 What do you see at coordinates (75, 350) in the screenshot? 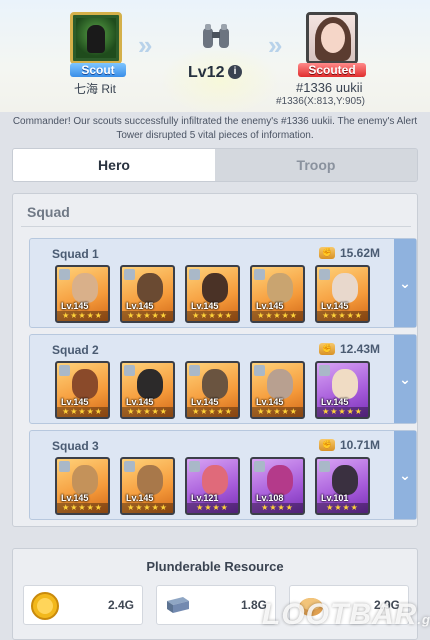
I see `squad-name: Squad 2` at bounding box center [75, 350].